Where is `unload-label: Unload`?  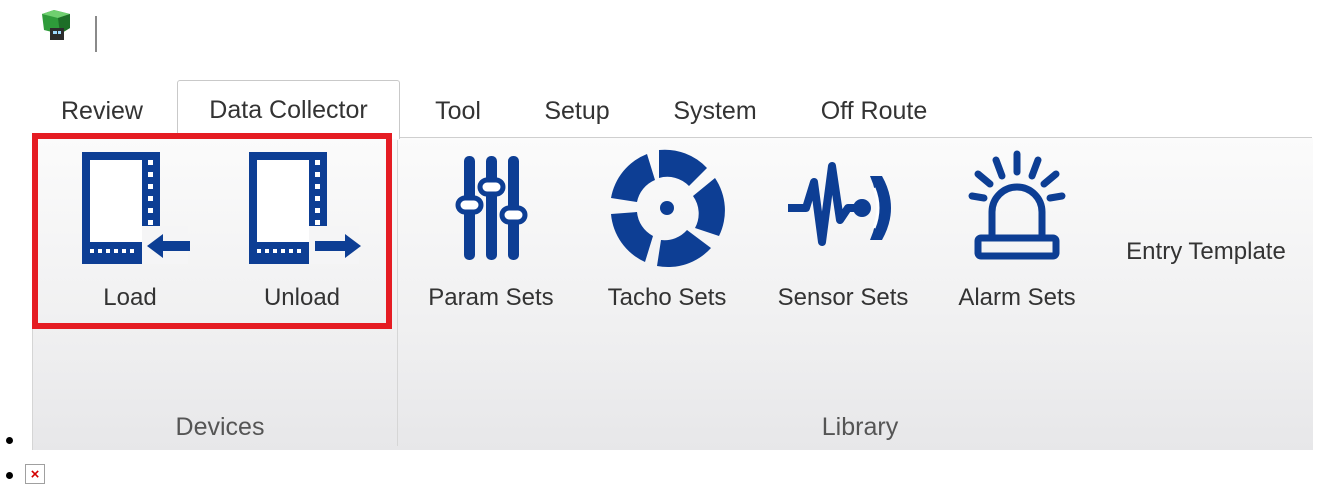
unload-label: Unload is located at coordinates (302, 297).